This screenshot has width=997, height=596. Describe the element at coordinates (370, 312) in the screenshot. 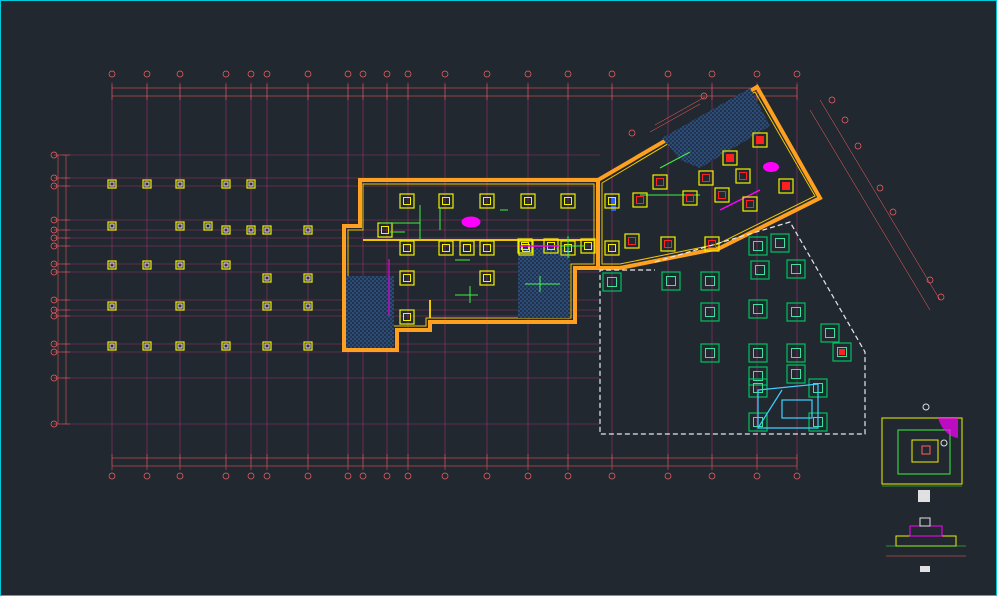

I see `hatch-area-west` at that location.